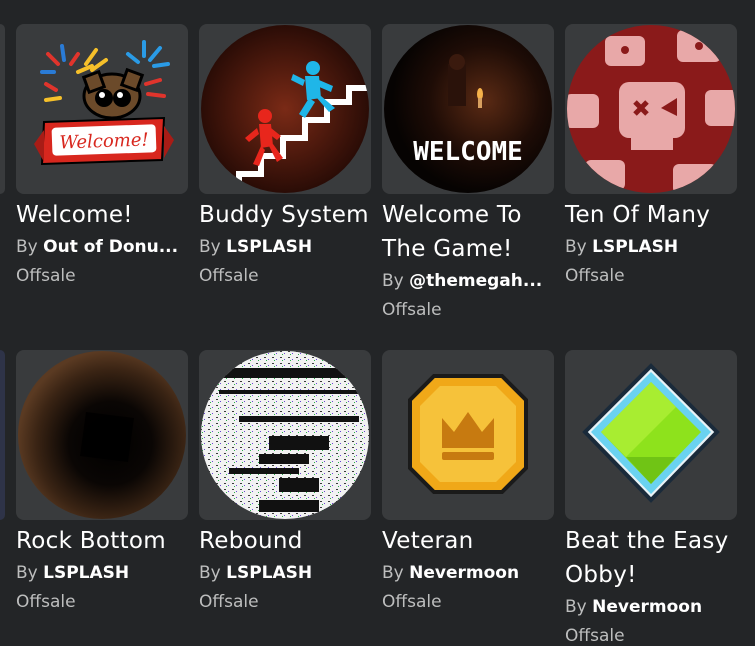 Image resolution: width=755 pixels, height=646 pixels. I want to click on badge-card: Veteran By Nevermoon Offsale, so click(468, 483).